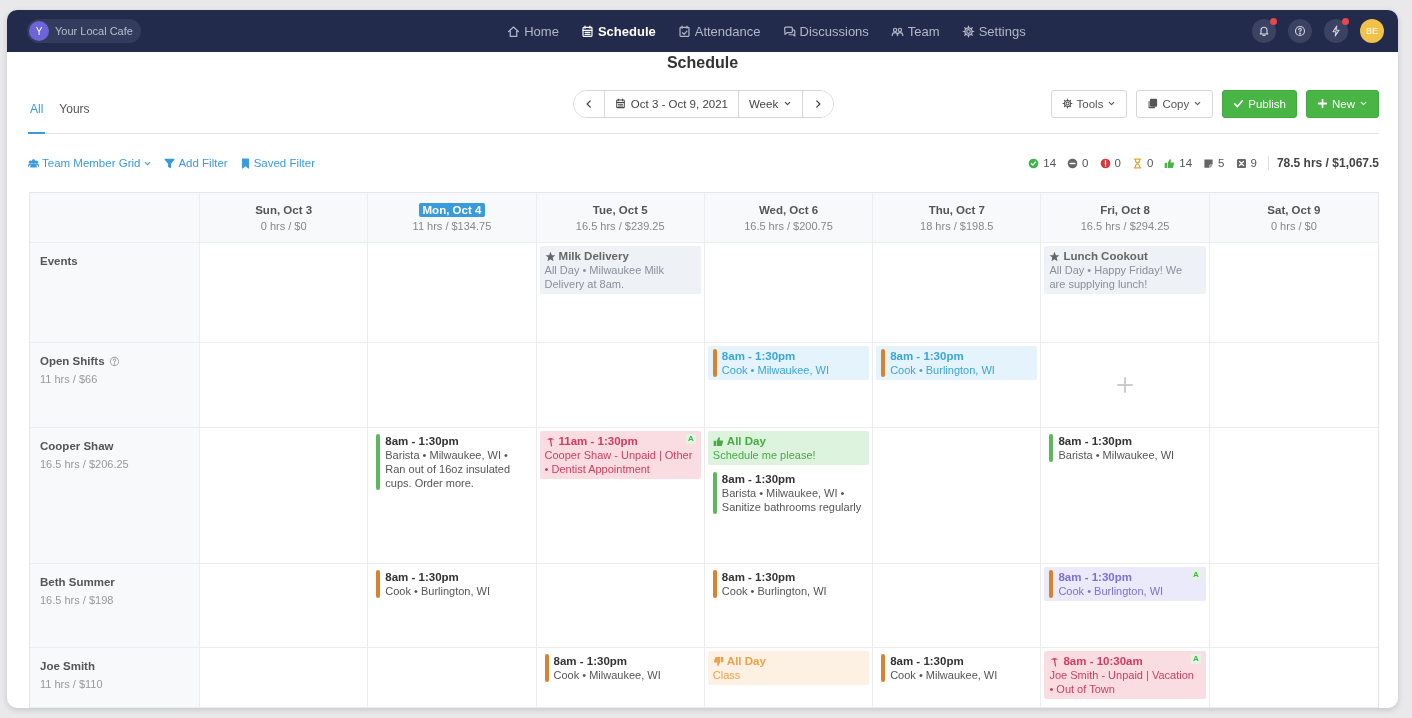  What do you see at coordinates (1241, 163) in the screenshot?
I see `x-box-icon` at bounding box center [1241, 163].